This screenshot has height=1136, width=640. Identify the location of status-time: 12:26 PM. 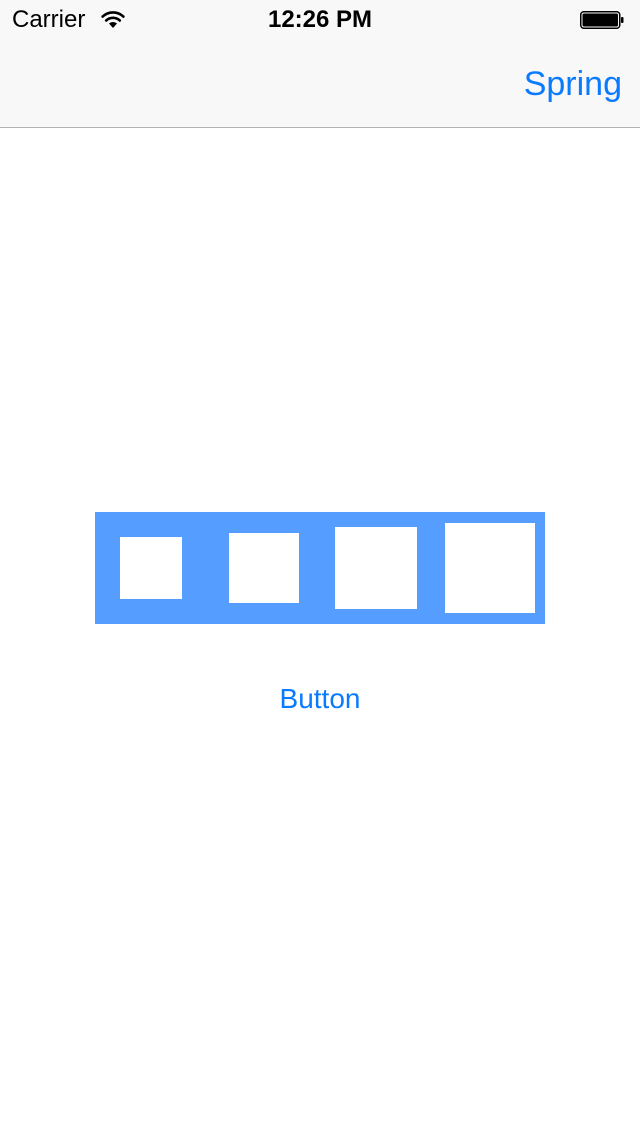
(320, 19).